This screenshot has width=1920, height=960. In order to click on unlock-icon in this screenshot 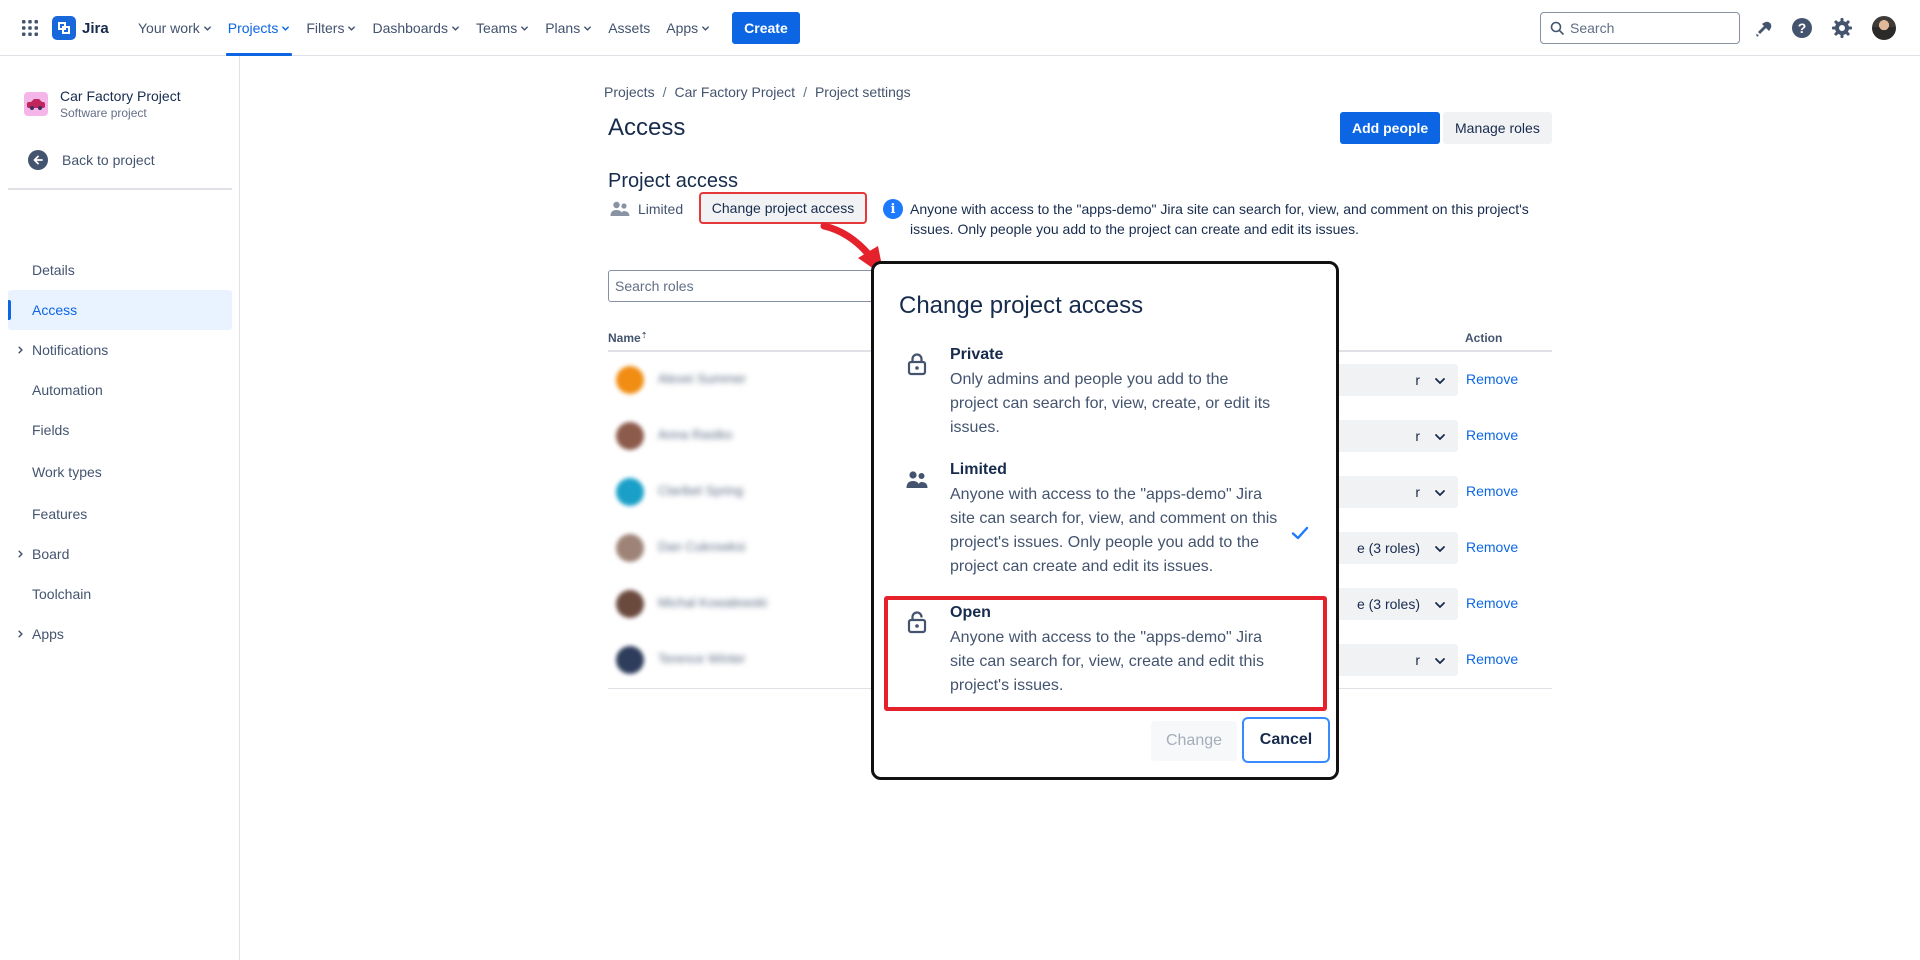, I will do `click(917, 622)`.